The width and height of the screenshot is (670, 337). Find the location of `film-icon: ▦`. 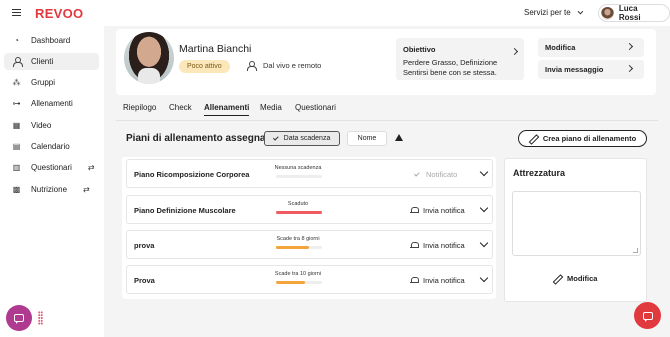

film-icon: ▦ is located at coordinates (16, 125).